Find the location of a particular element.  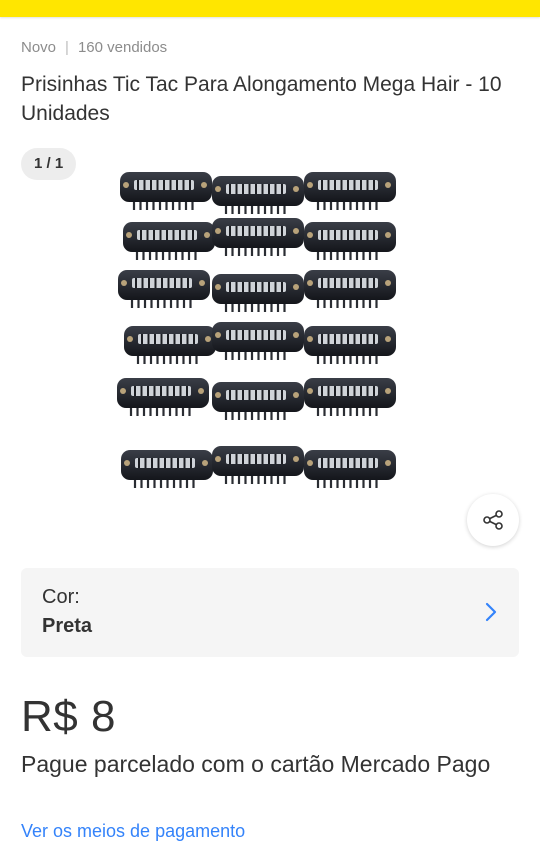

product-meta: Novo | 160 vendidos is located at coordinates (94, 47).